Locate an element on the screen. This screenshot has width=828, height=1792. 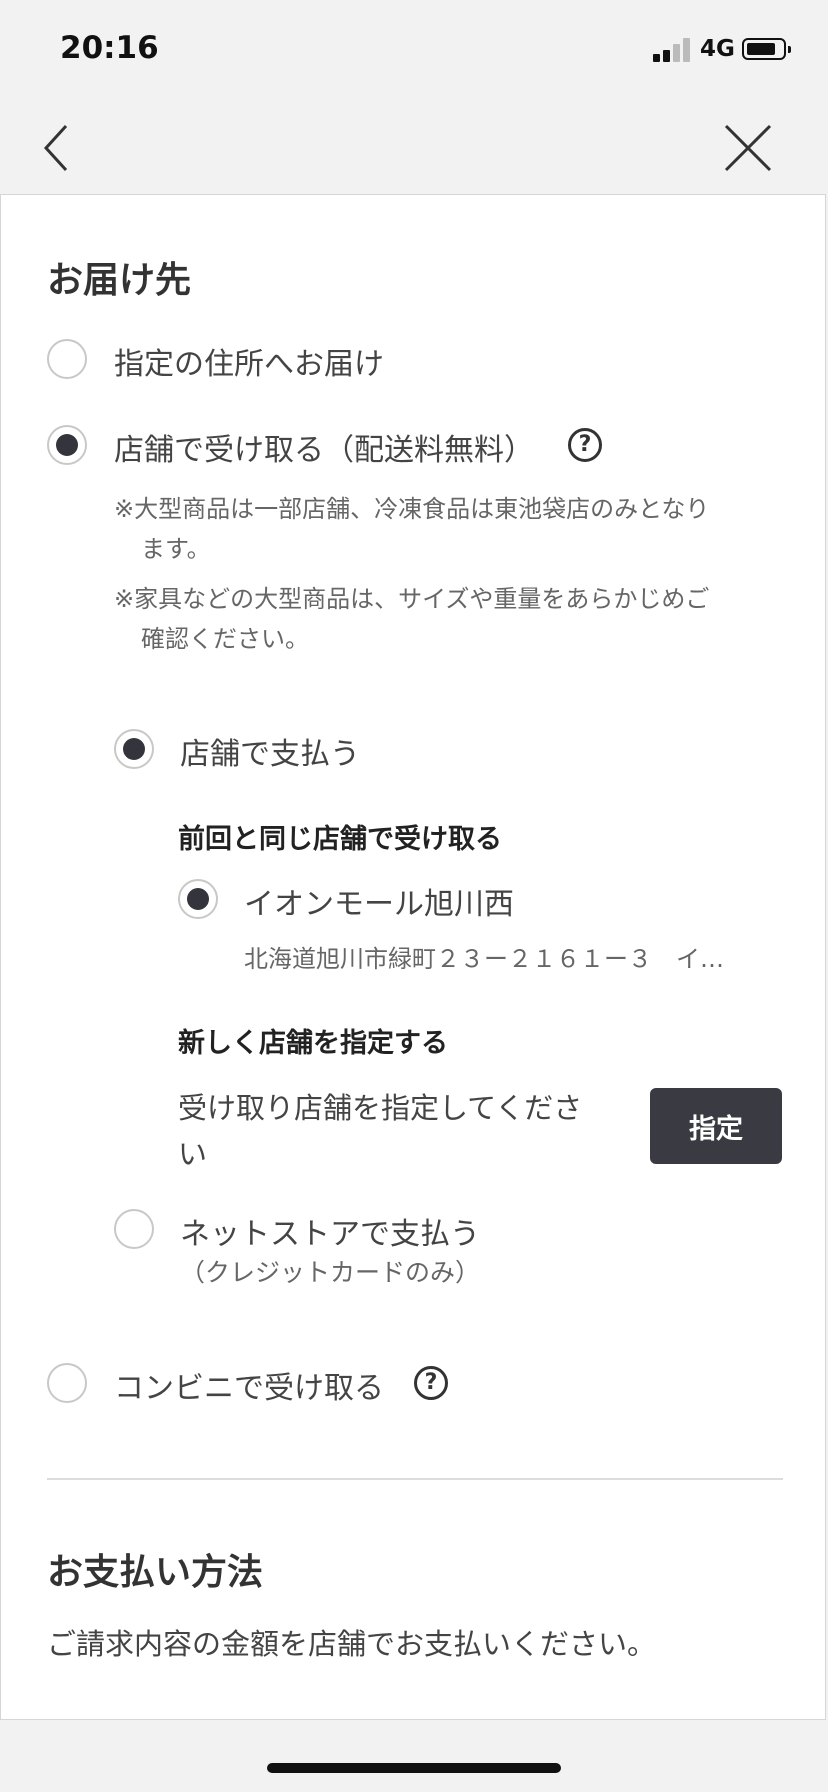
nav-bar is located at coordinates (414, 147).